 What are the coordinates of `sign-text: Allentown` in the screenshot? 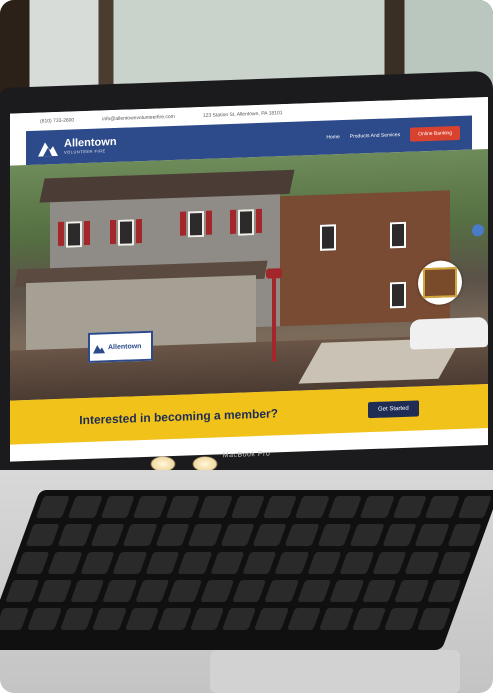 It's located at (125, 346).